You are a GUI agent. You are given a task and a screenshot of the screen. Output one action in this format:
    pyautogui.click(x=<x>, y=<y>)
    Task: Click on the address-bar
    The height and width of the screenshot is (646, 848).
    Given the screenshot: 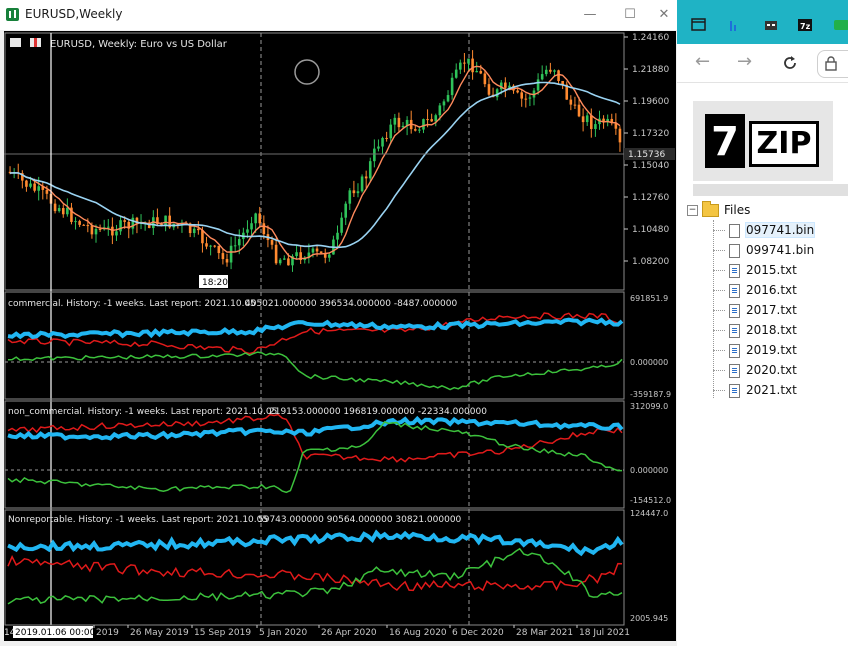 What is the action you would take?
    pyautogui.click(x=832, y=64)
    